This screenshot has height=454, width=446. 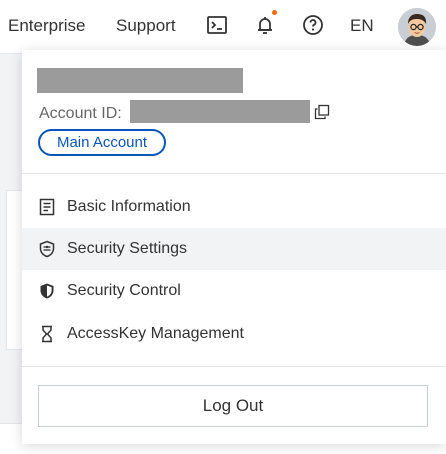 I want to click on main-account-badge: Main Account, so click(x=102, y=142).